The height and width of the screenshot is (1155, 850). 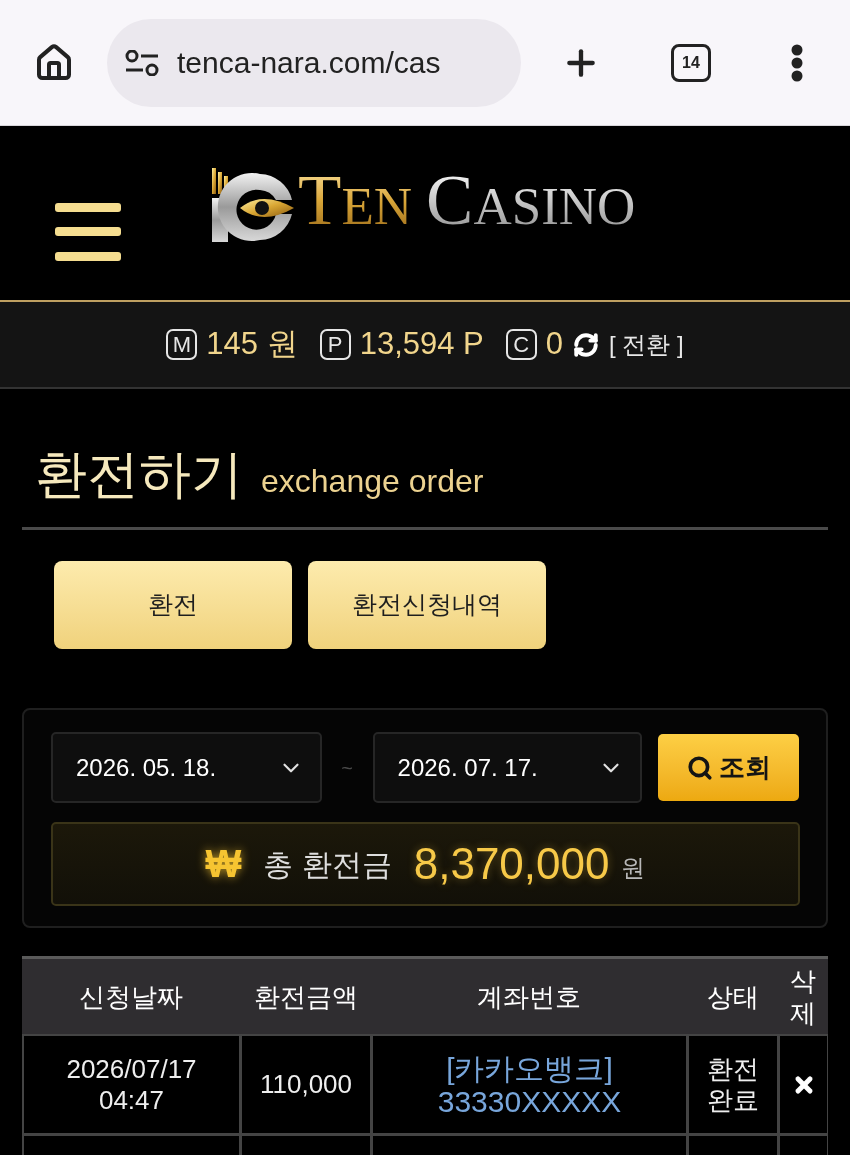 I want to click on balance-value: 0, so click(x=554, y=344).